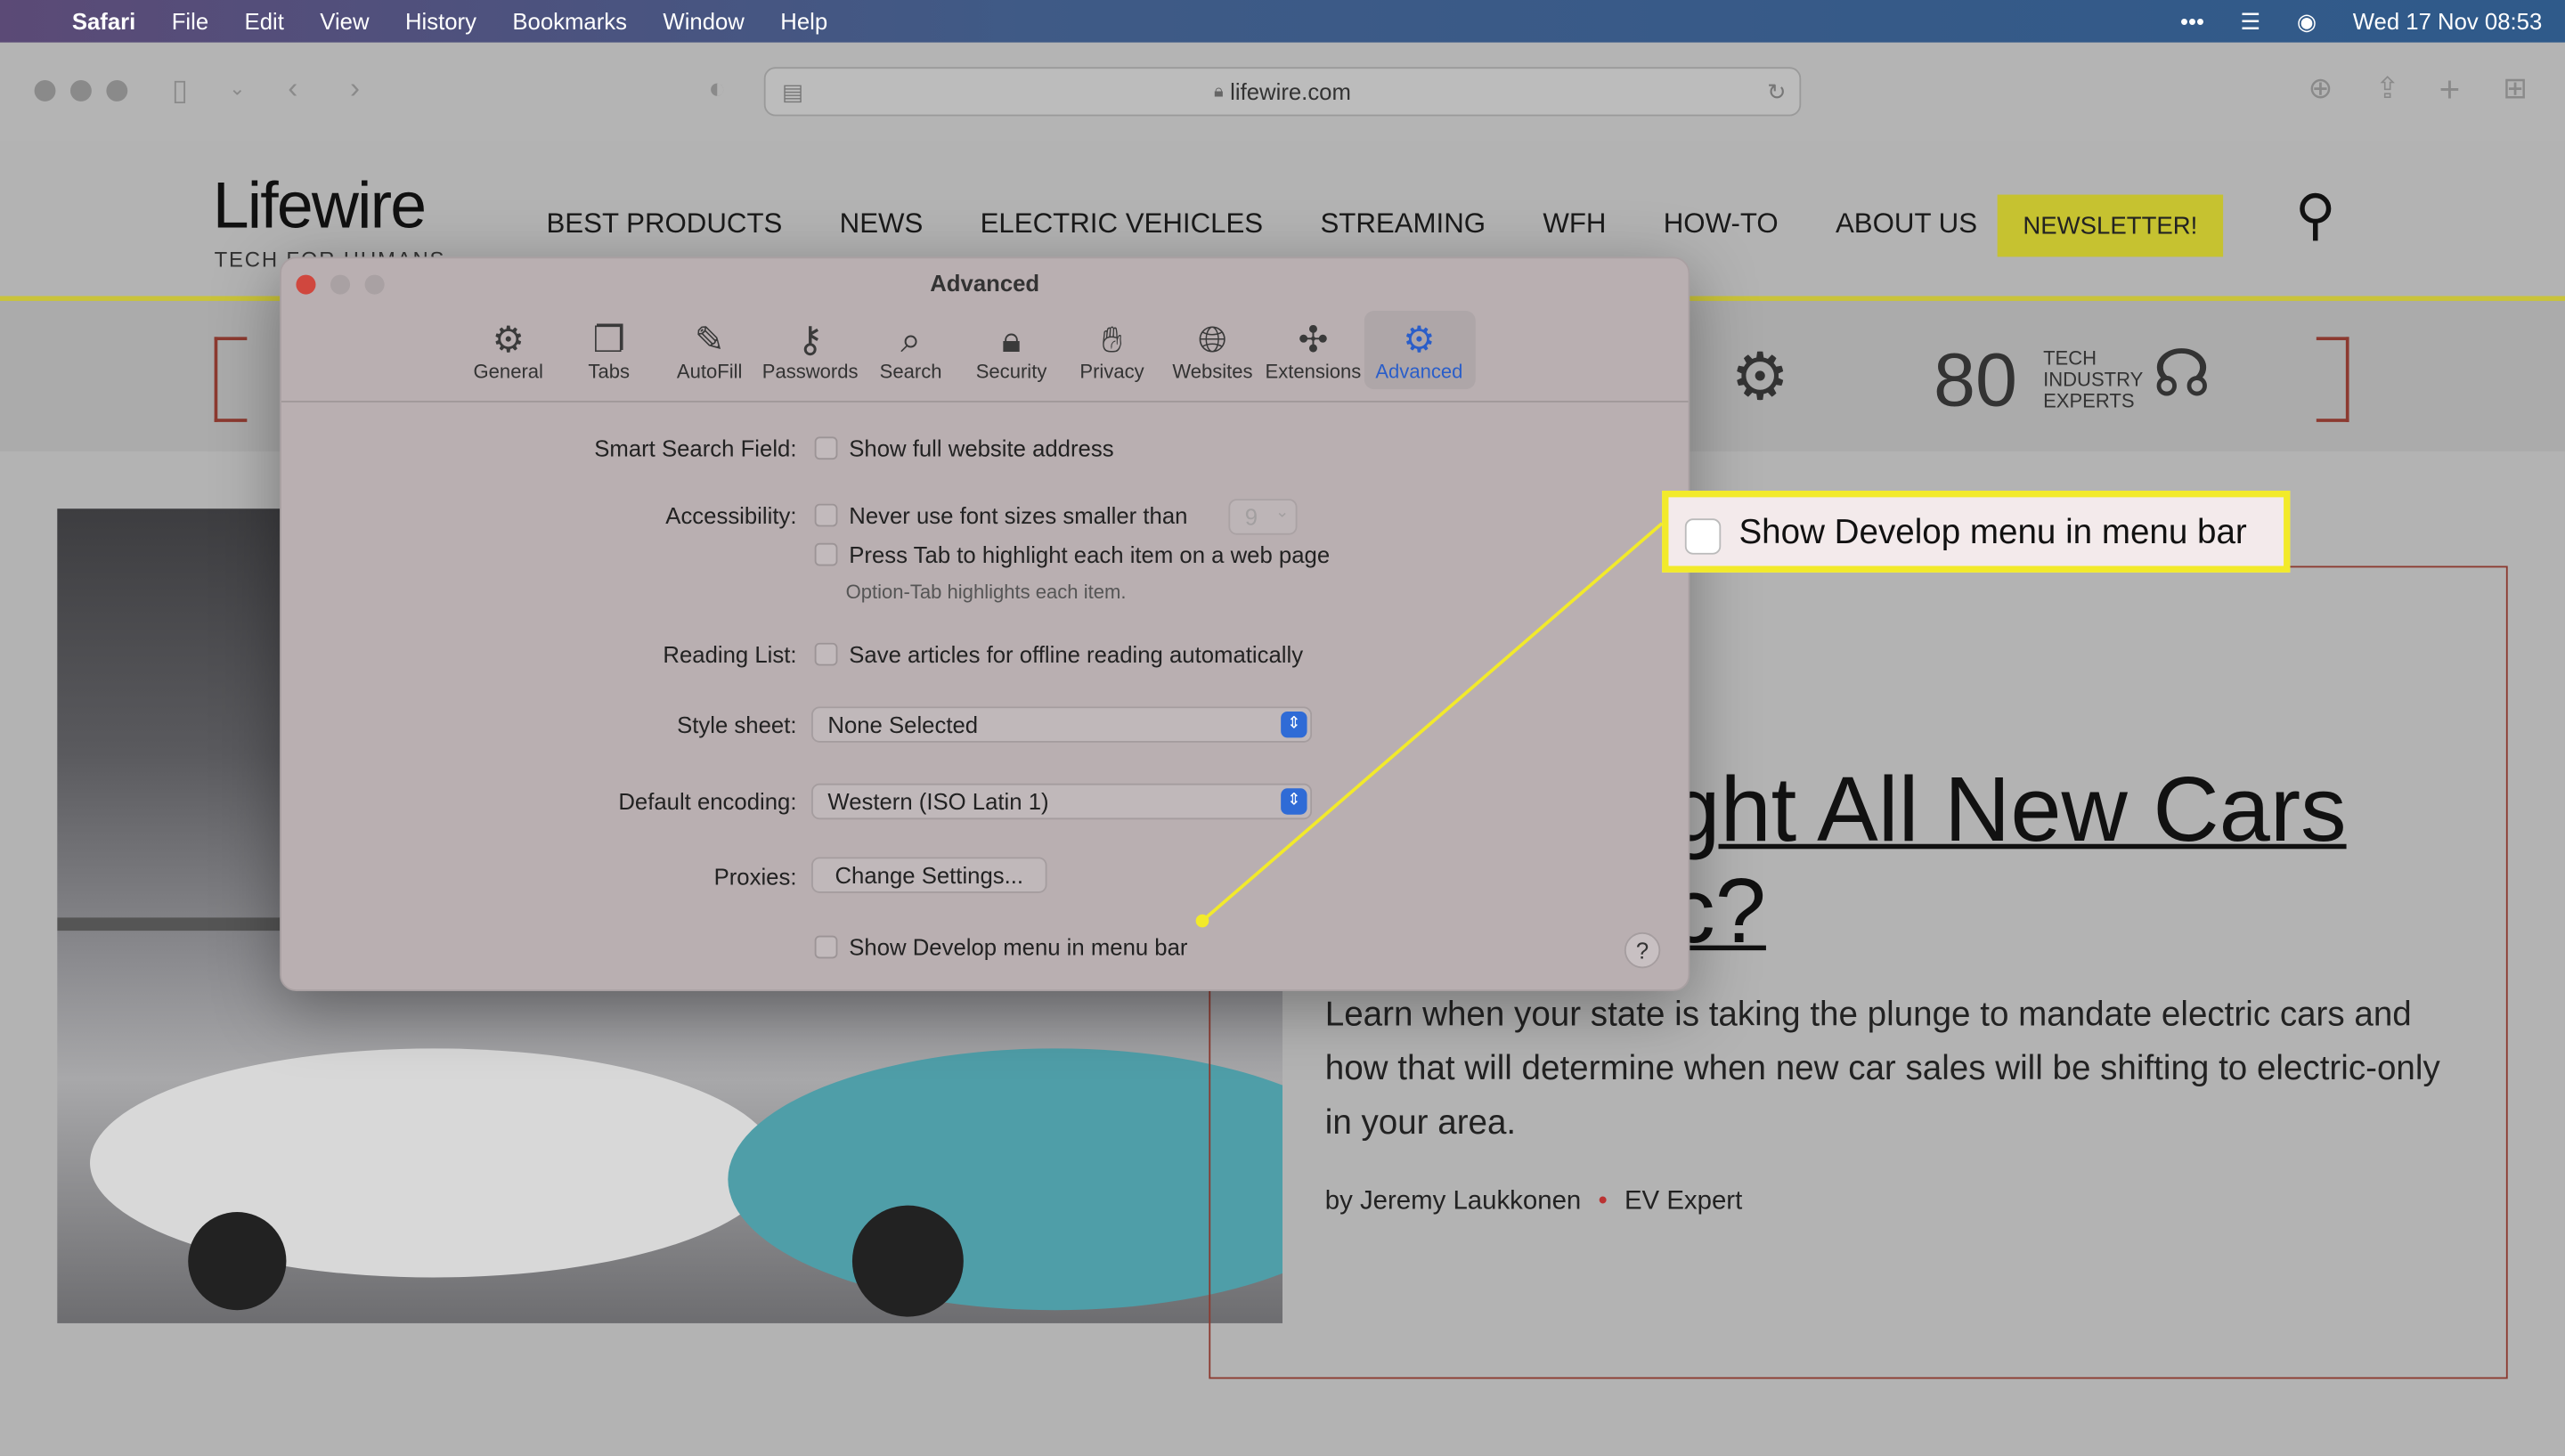 The height and width of the screenshot is (1456, 2565). Describe the element at coordinates (1202, 921) in the screenshot. I see `callout-pointer-dot` at that location.